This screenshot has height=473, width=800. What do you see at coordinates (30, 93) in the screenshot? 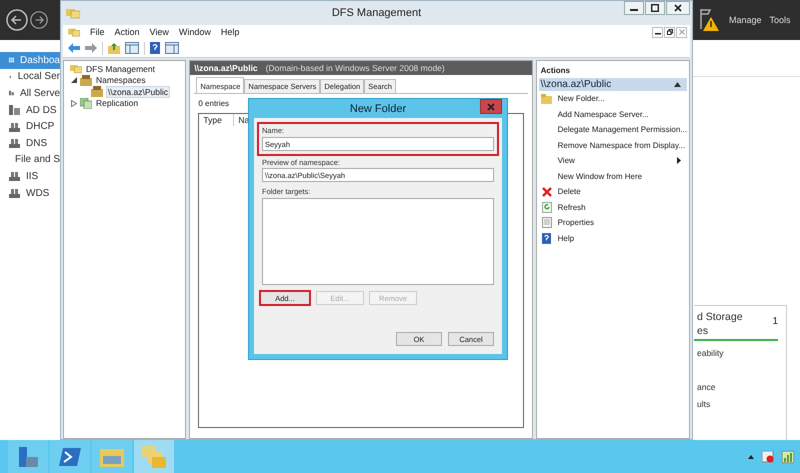
I see `nav-item: All Serve` at bounding box center [30, 93].